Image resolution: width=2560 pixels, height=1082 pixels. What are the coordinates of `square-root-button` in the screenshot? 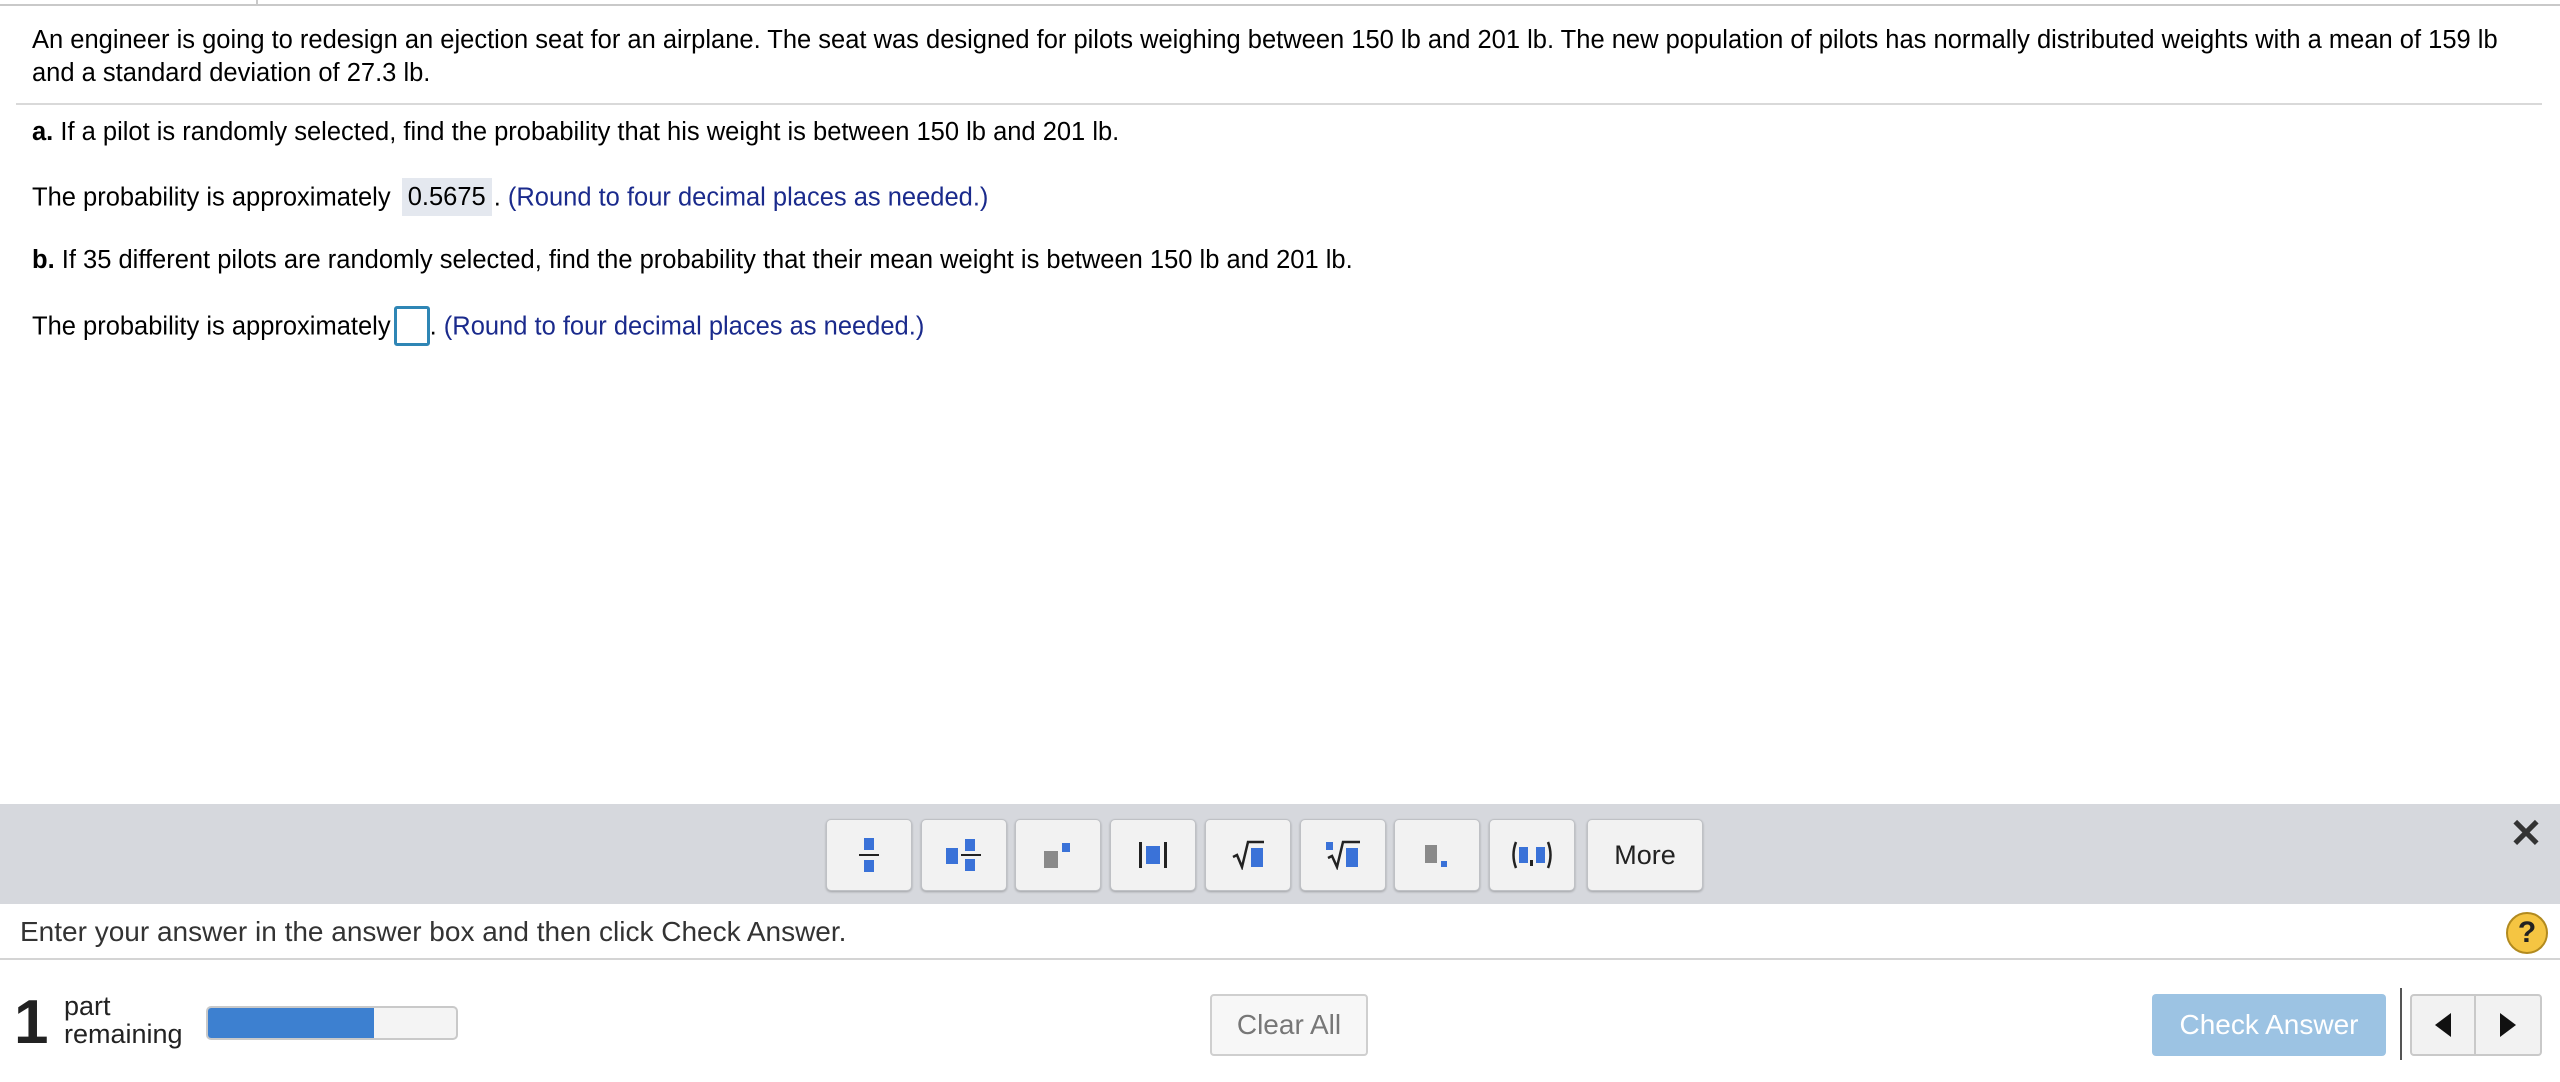 It's located at (1248, 855).